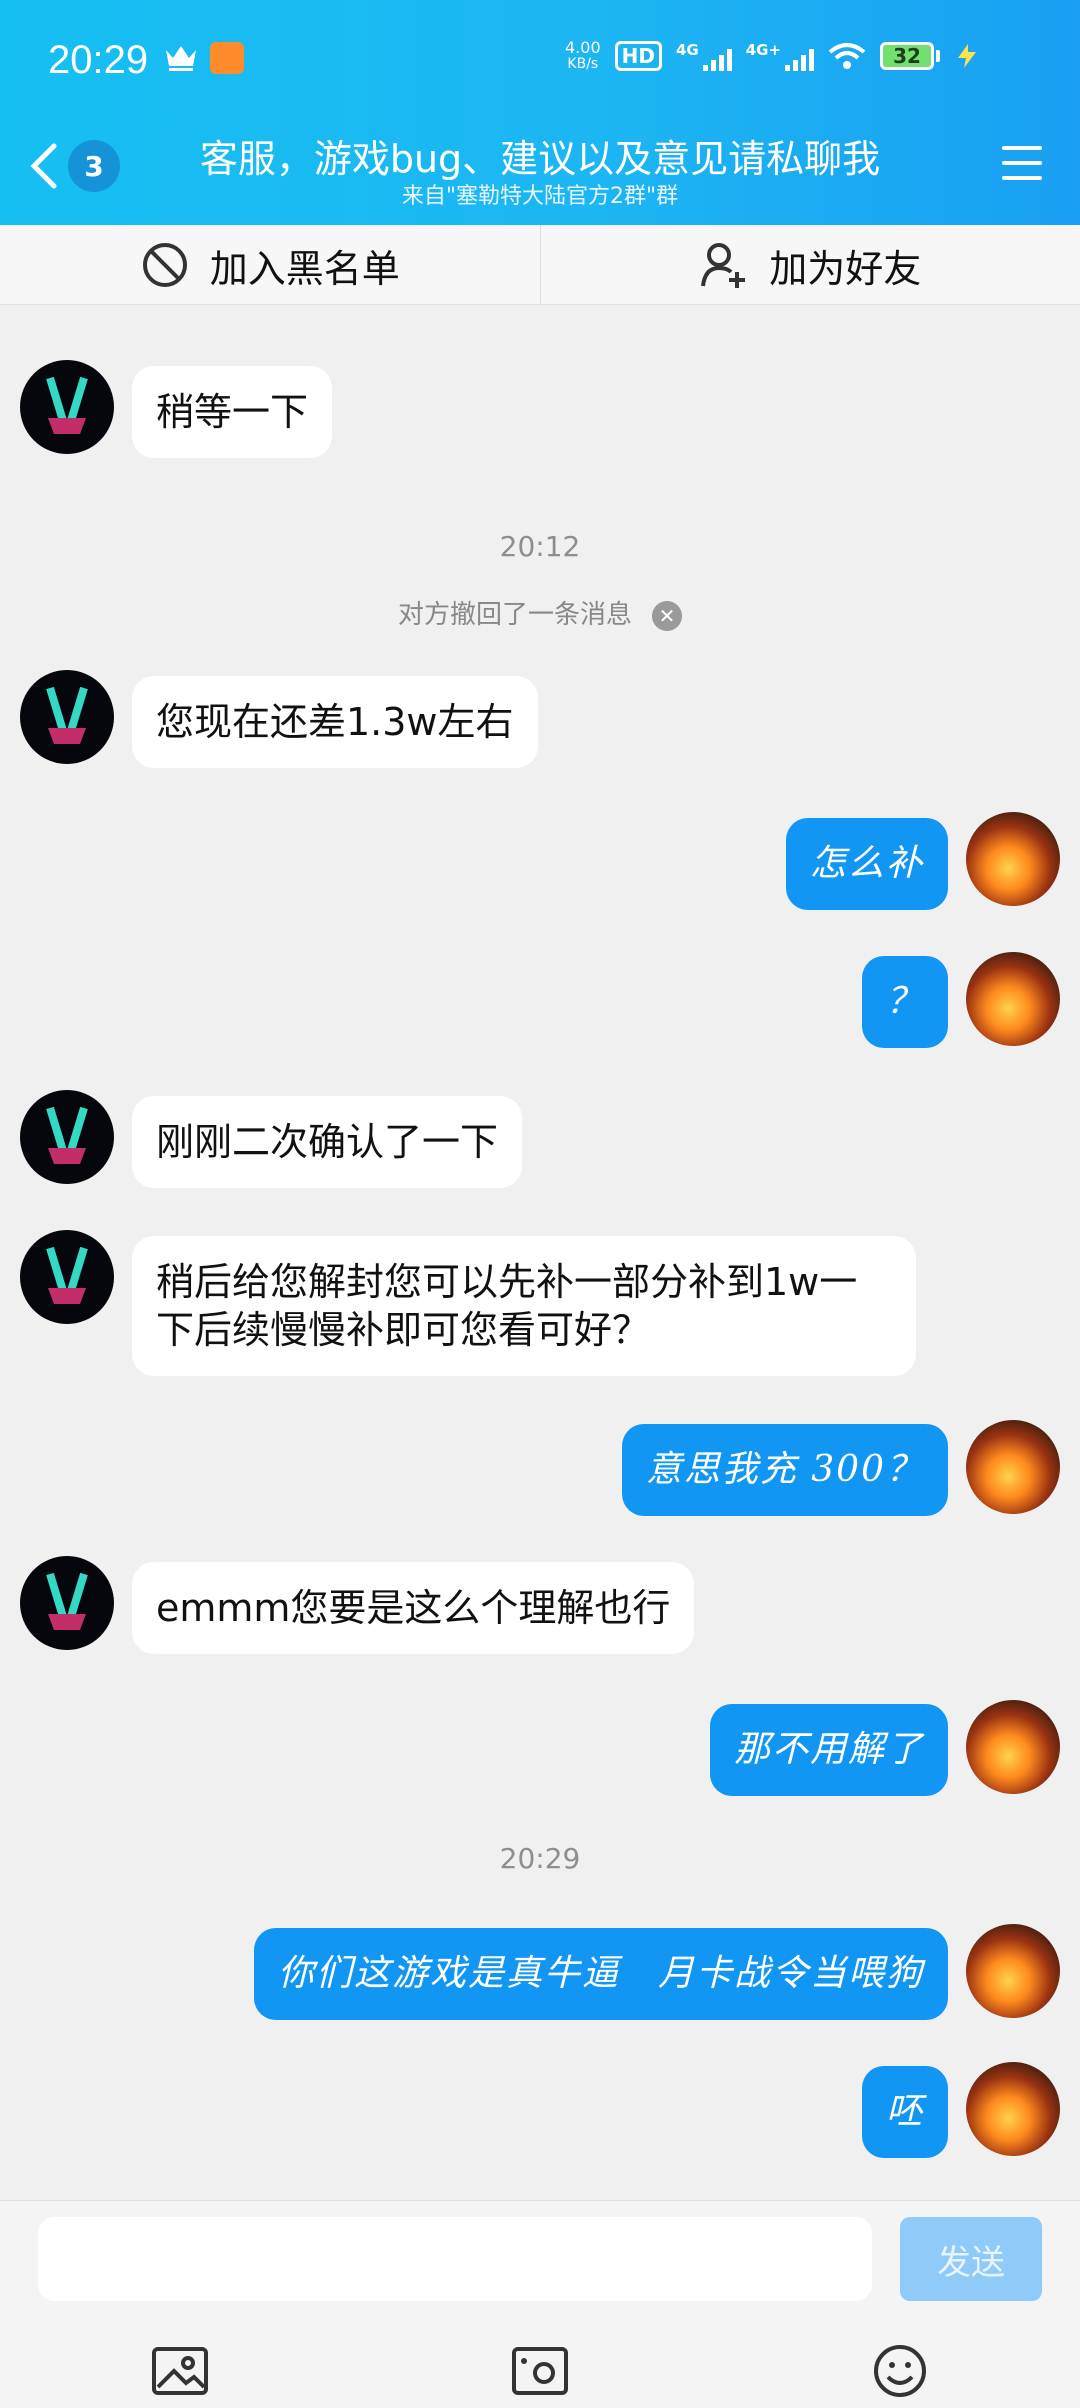 The image size is (1080, 2408). Describe the element at coordinates (164, 265) in the screenshot. I see `block-icon` at that location.